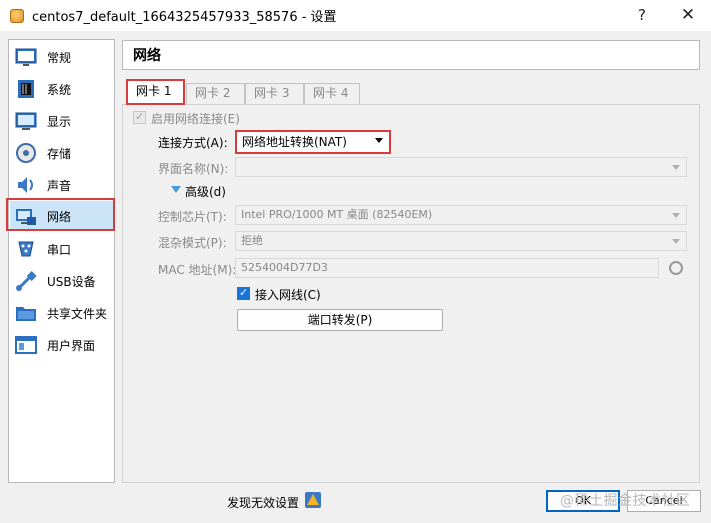 Image resolution: width=711 pixels, height=523 pixels. Describe the element at coordinates (139, 117) in the screenshot. I see `enable-adapter-checkbox` at that location.